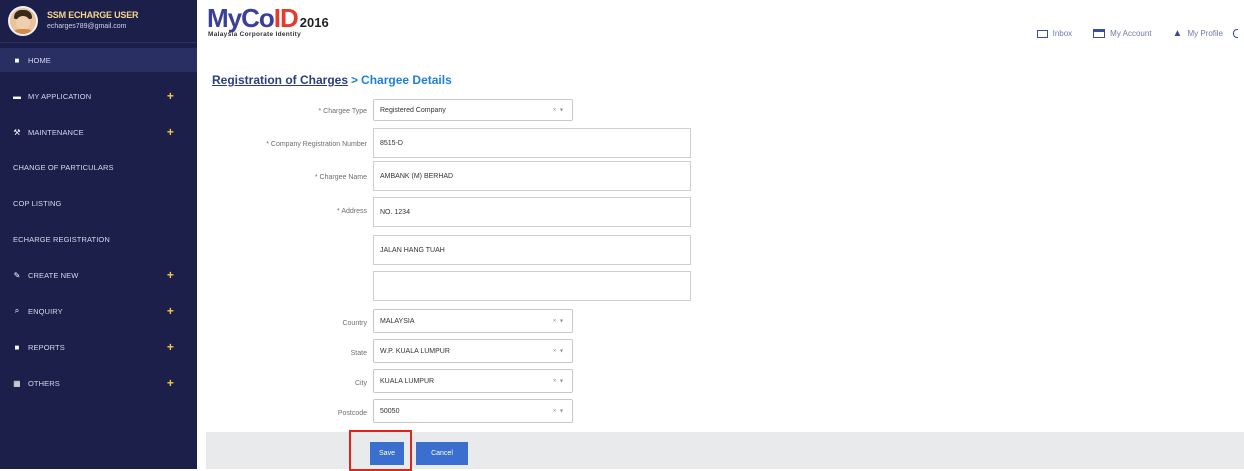 The height and width of the screenshot is (471, 1244). Describe the element at coordinates (17, 347) in the screenshot. I see `file-icon: ■` at that location.